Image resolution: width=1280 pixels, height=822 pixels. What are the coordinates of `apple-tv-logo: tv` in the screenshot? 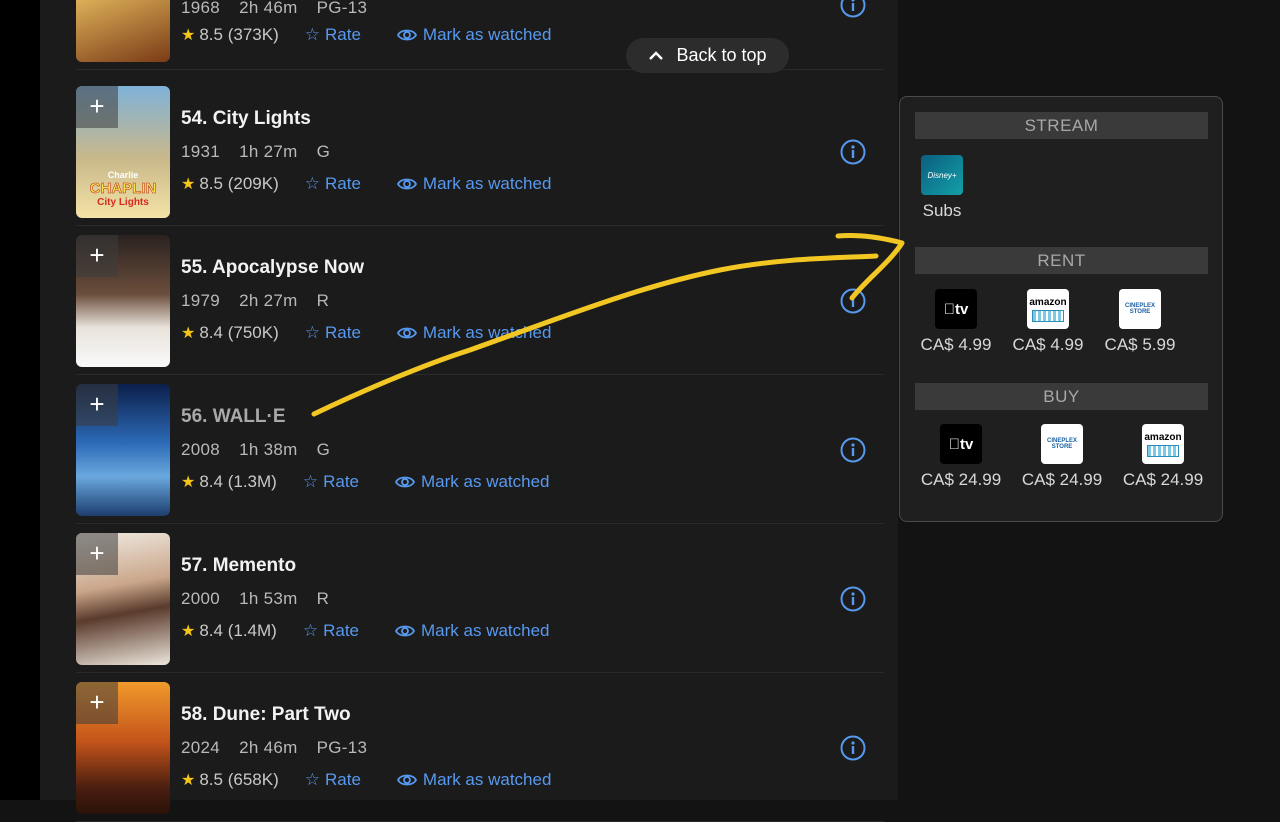 It's located at (956, 309).